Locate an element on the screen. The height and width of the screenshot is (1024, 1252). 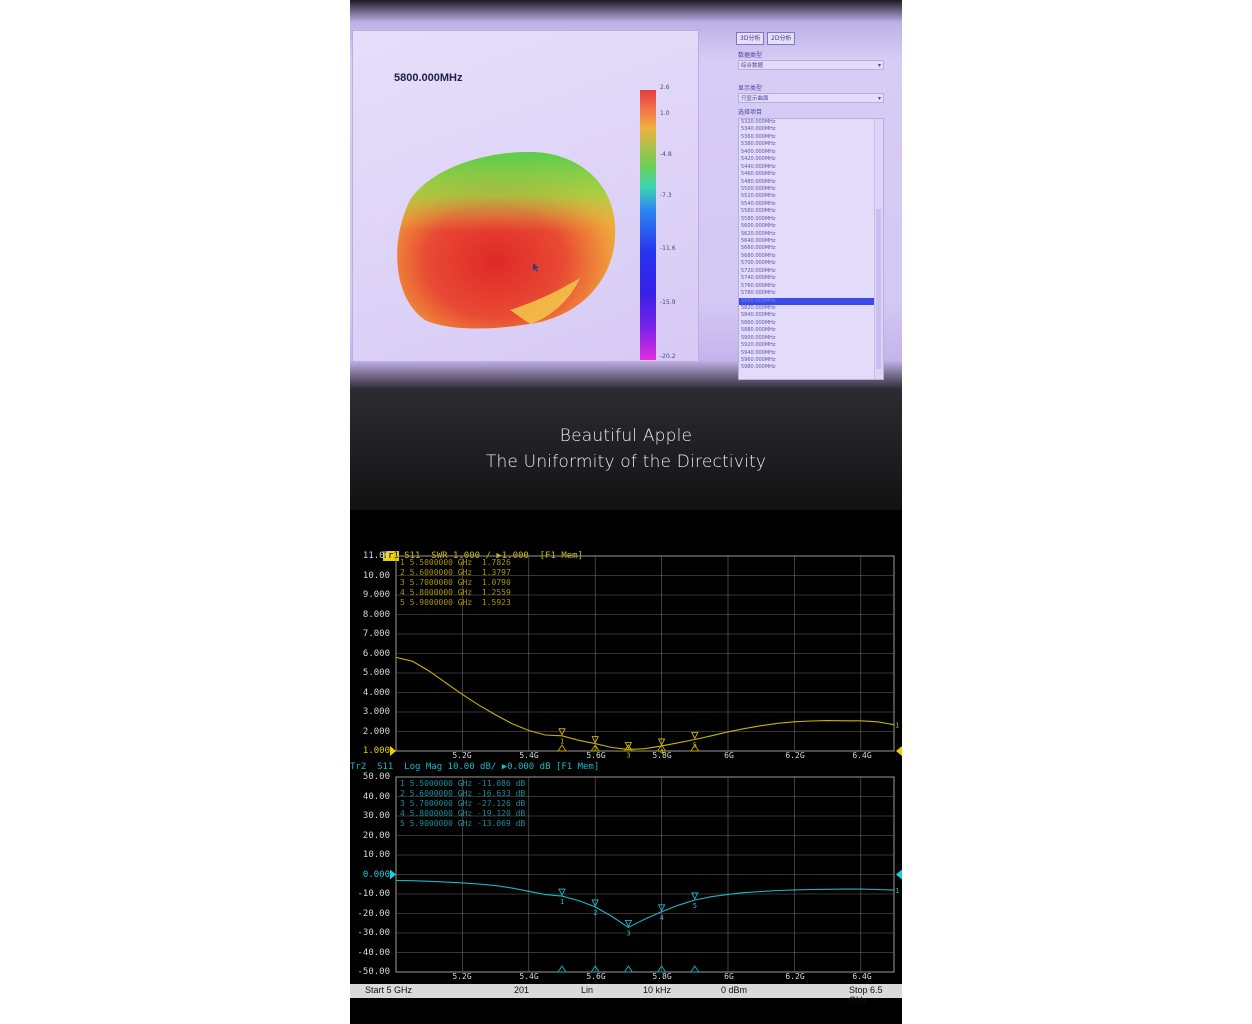
frequency-list-item: 5500.000MHz is located at coordinates (811, 189).